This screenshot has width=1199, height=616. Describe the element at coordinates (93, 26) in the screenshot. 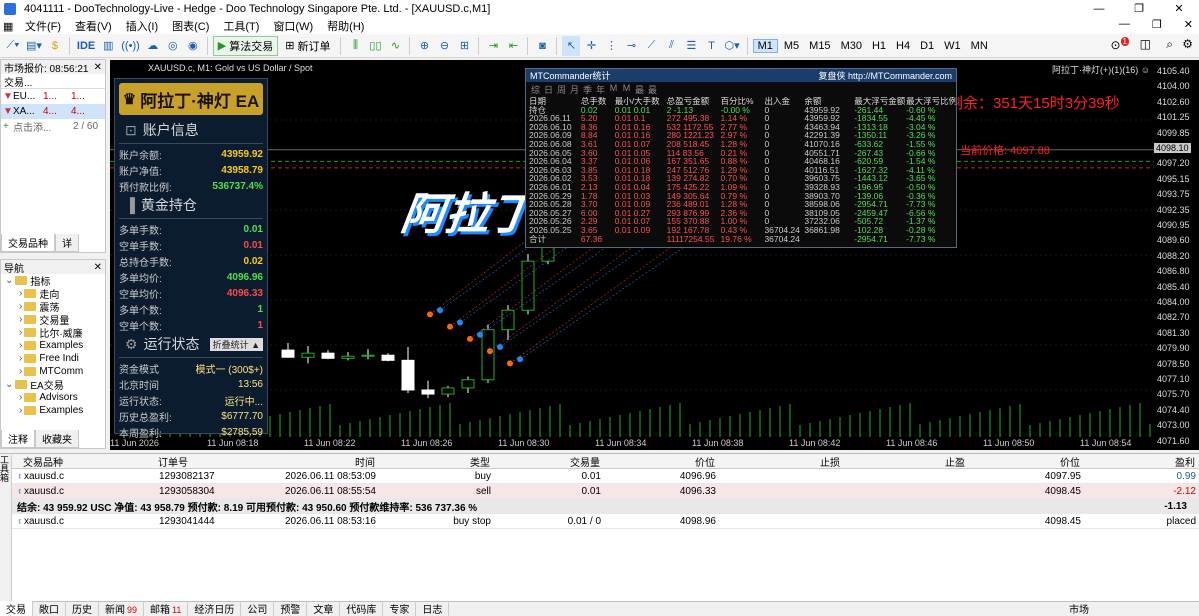

I see `menu-view: 查看(V)` at that location.